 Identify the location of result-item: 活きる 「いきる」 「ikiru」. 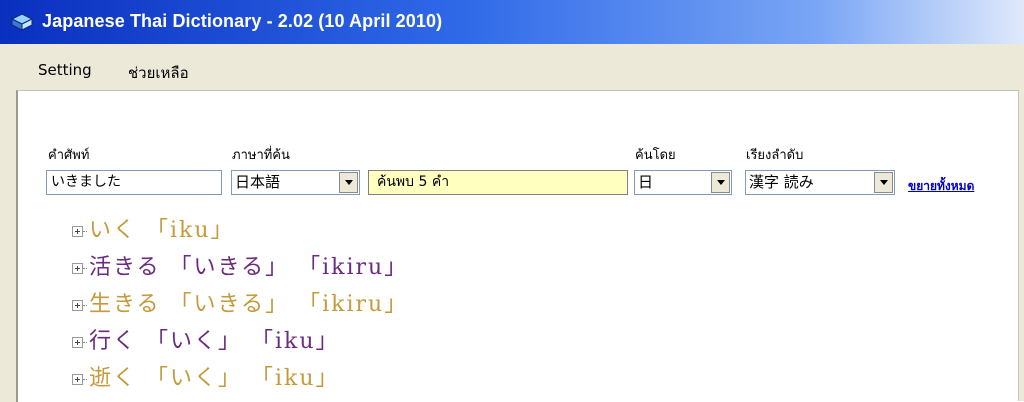
(240, 265).